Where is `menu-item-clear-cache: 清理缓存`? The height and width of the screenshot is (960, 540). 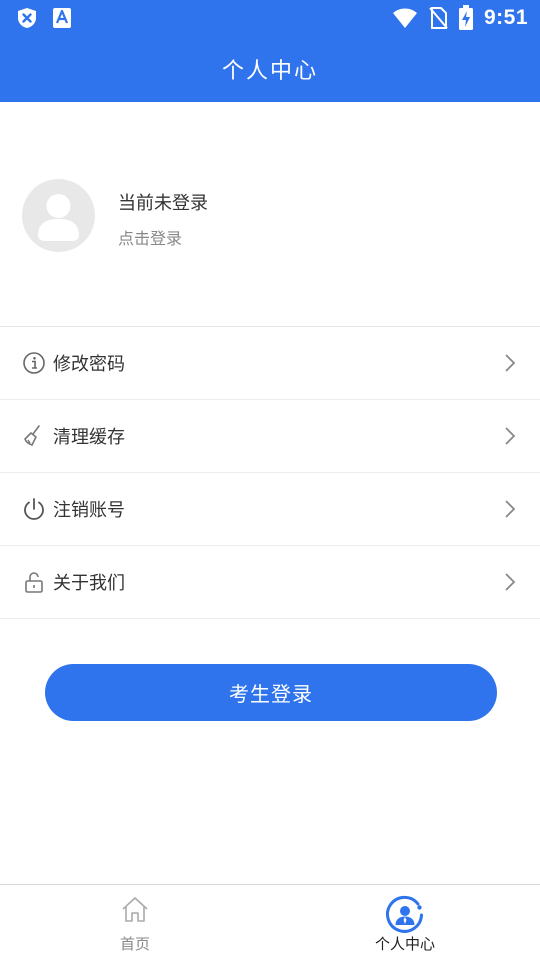 menu-item-clear-cache: 清理缓存 is located at coordinates (270, 436).